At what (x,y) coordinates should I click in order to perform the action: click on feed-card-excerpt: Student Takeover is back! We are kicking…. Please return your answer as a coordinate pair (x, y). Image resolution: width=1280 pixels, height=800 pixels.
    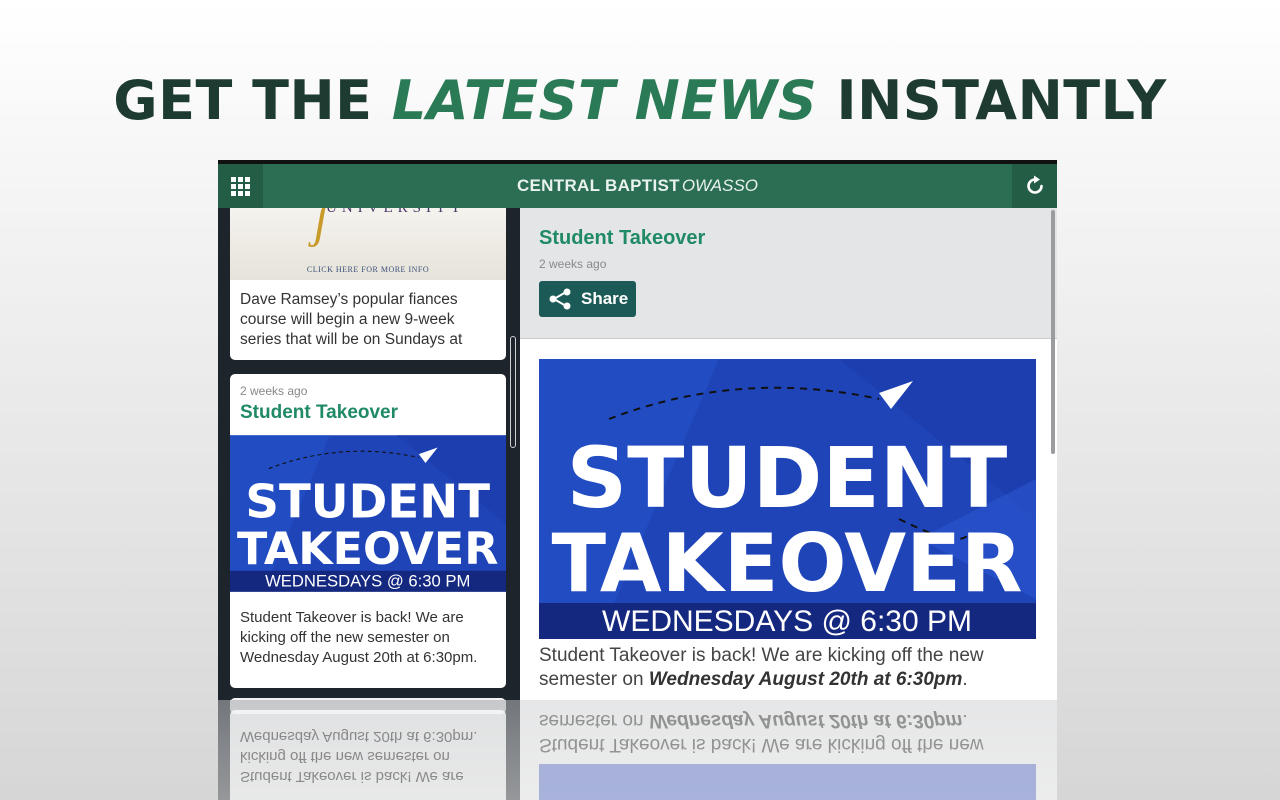
    Looking at the image, I should click on (359, 637).